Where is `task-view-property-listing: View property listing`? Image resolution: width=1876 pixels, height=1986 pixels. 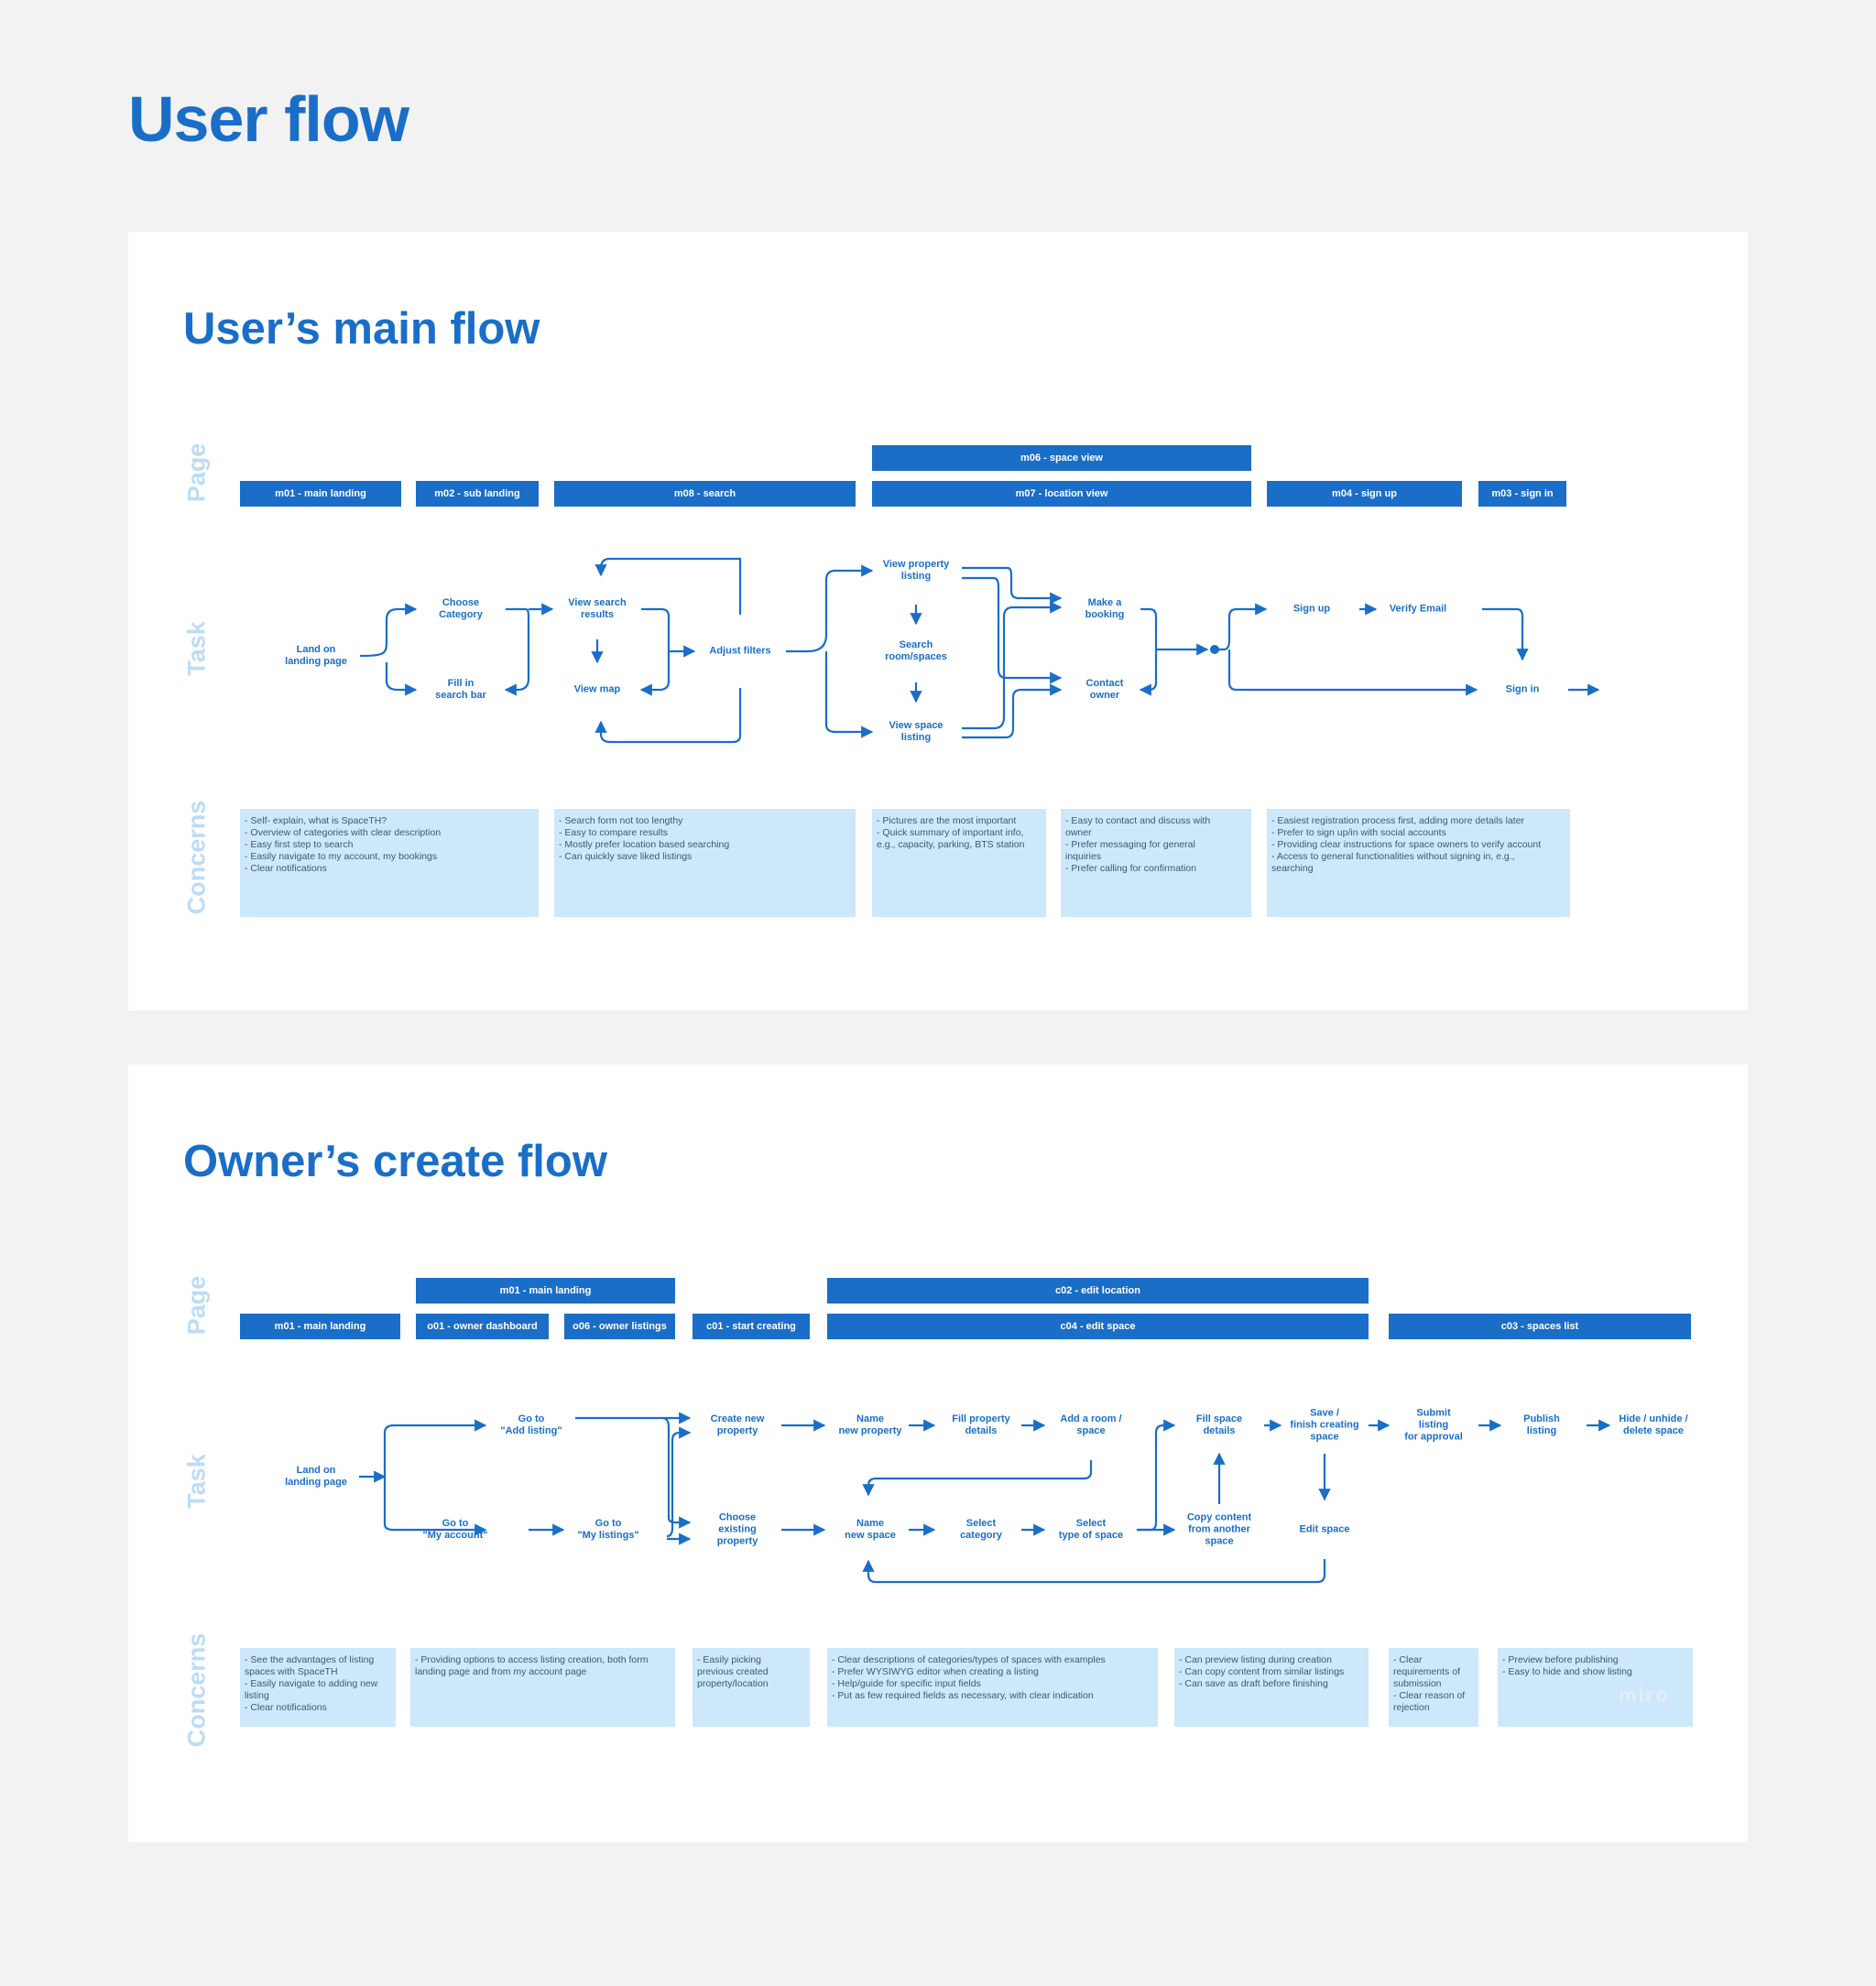
task-view-property-listing: View property listing is located at coordinates (916, 570).